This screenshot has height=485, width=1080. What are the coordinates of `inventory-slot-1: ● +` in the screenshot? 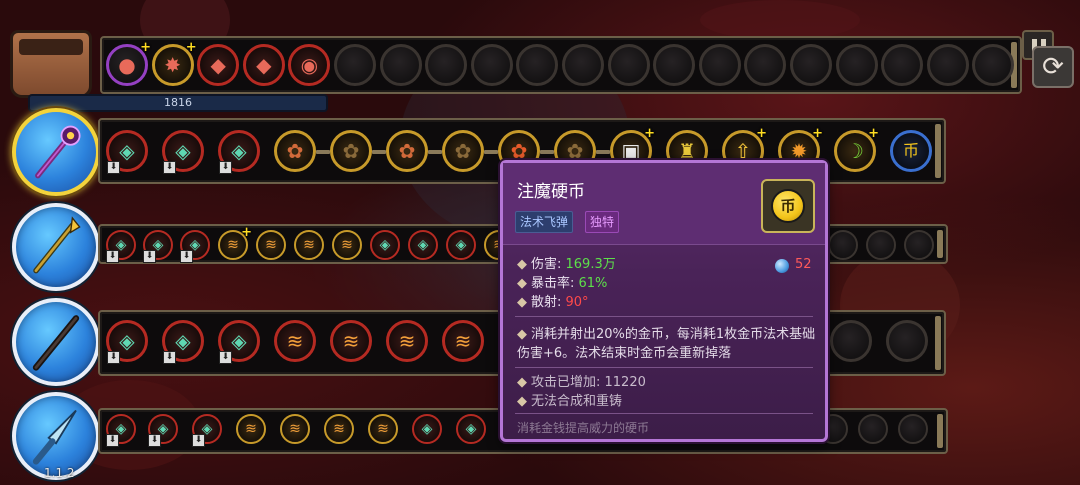 It's located at (128, 63).